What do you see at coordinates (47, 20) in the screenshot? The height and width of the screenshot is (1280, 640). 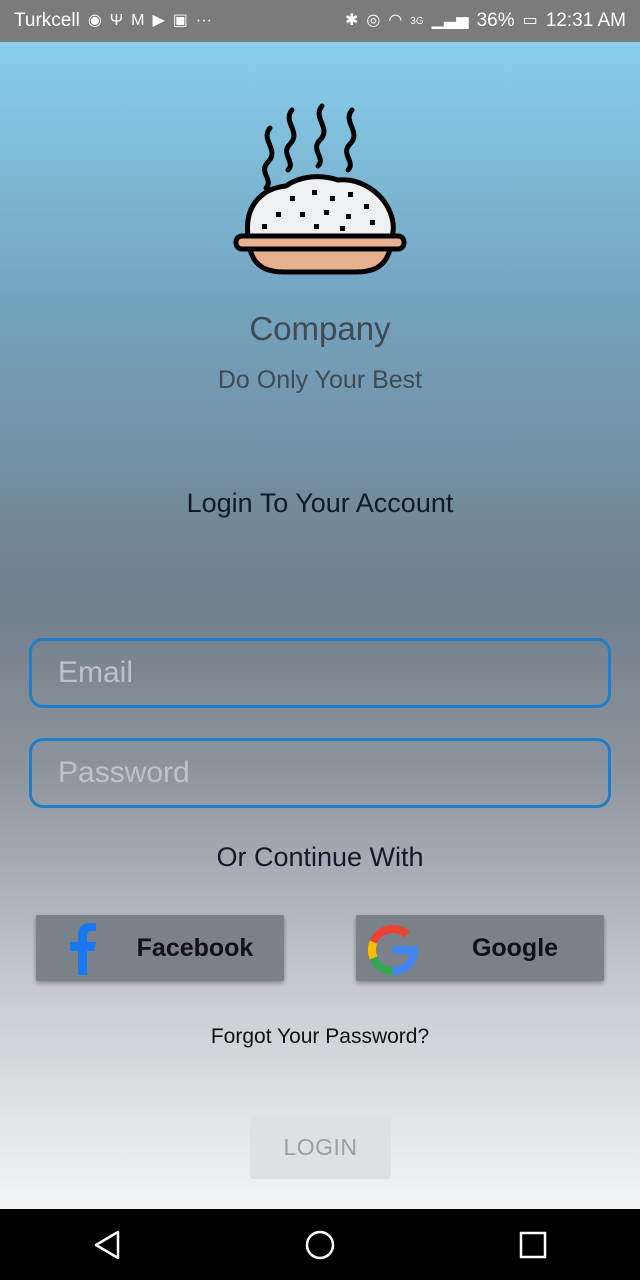 I see `carrier-name: Turkcell` at bounding box center [47, 20].